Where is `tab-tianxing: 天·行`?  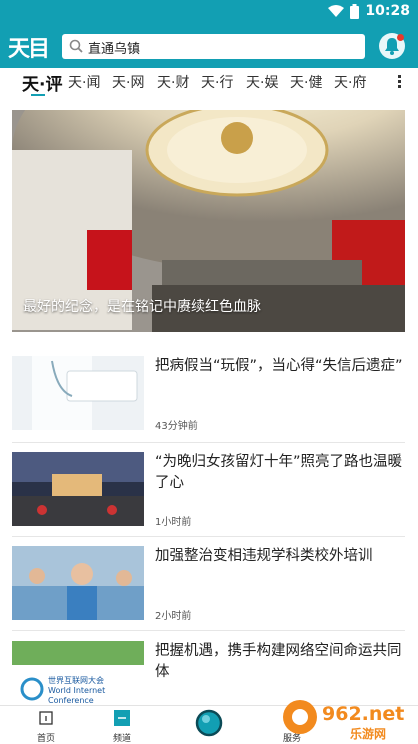
tab-tianxing: 天·行 is located at coordinates (217, 82).